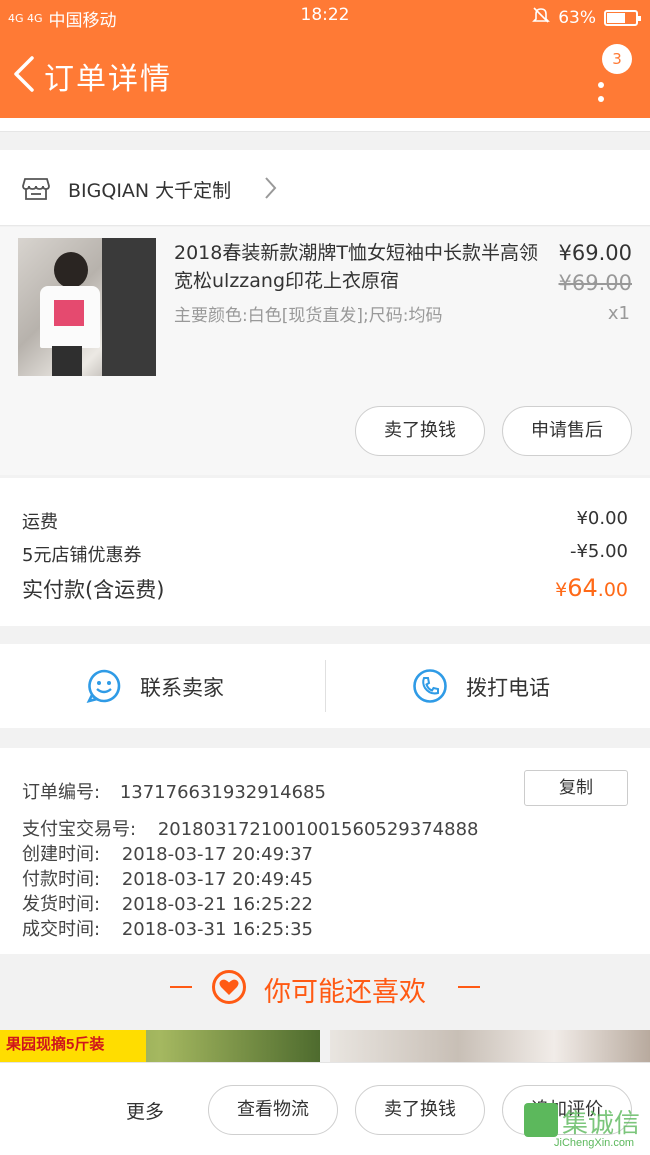 This screenshot has height=1155, width=650. I want to click on store-icon, so click(36, 191).